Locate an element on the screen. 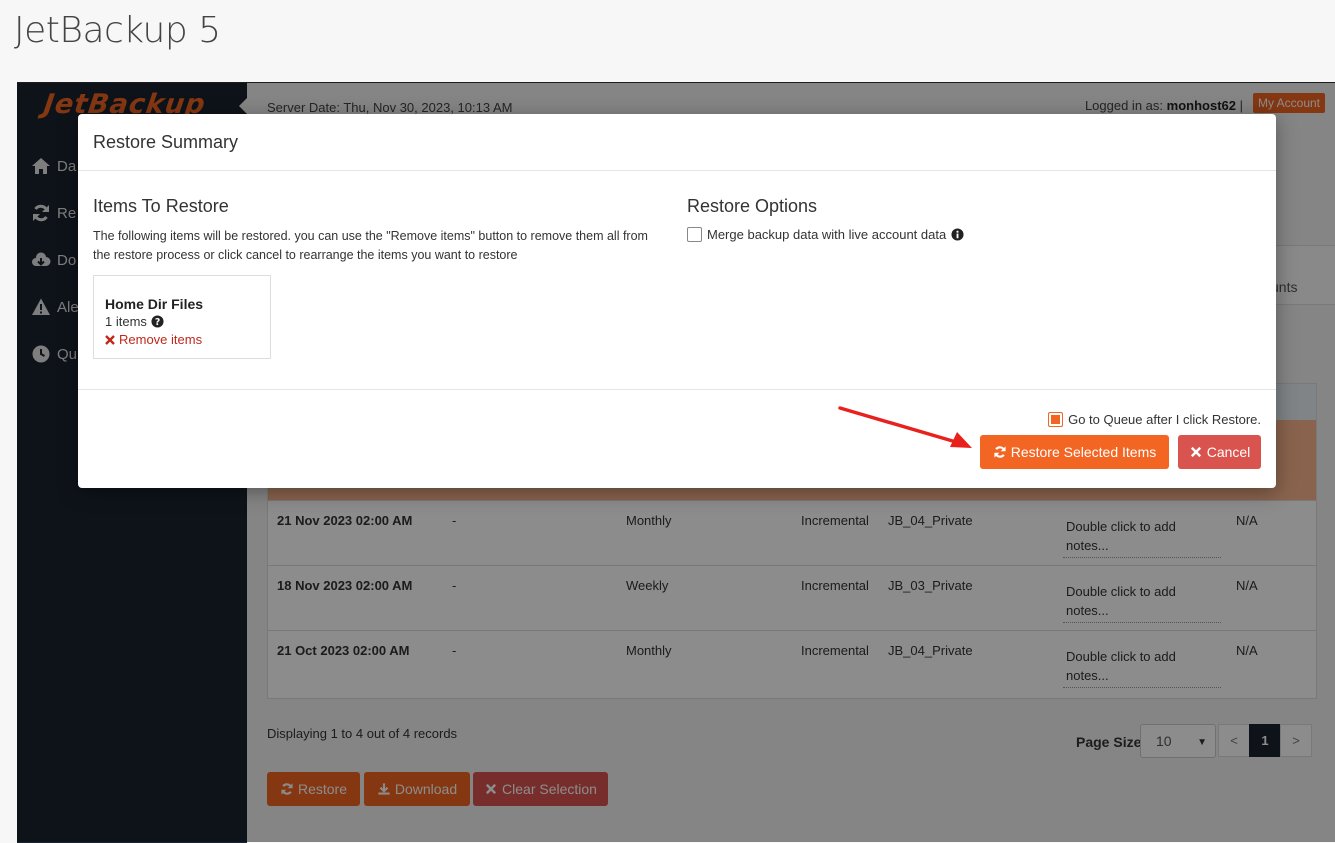  refresh-icon is located at coordinates (1000, 452).